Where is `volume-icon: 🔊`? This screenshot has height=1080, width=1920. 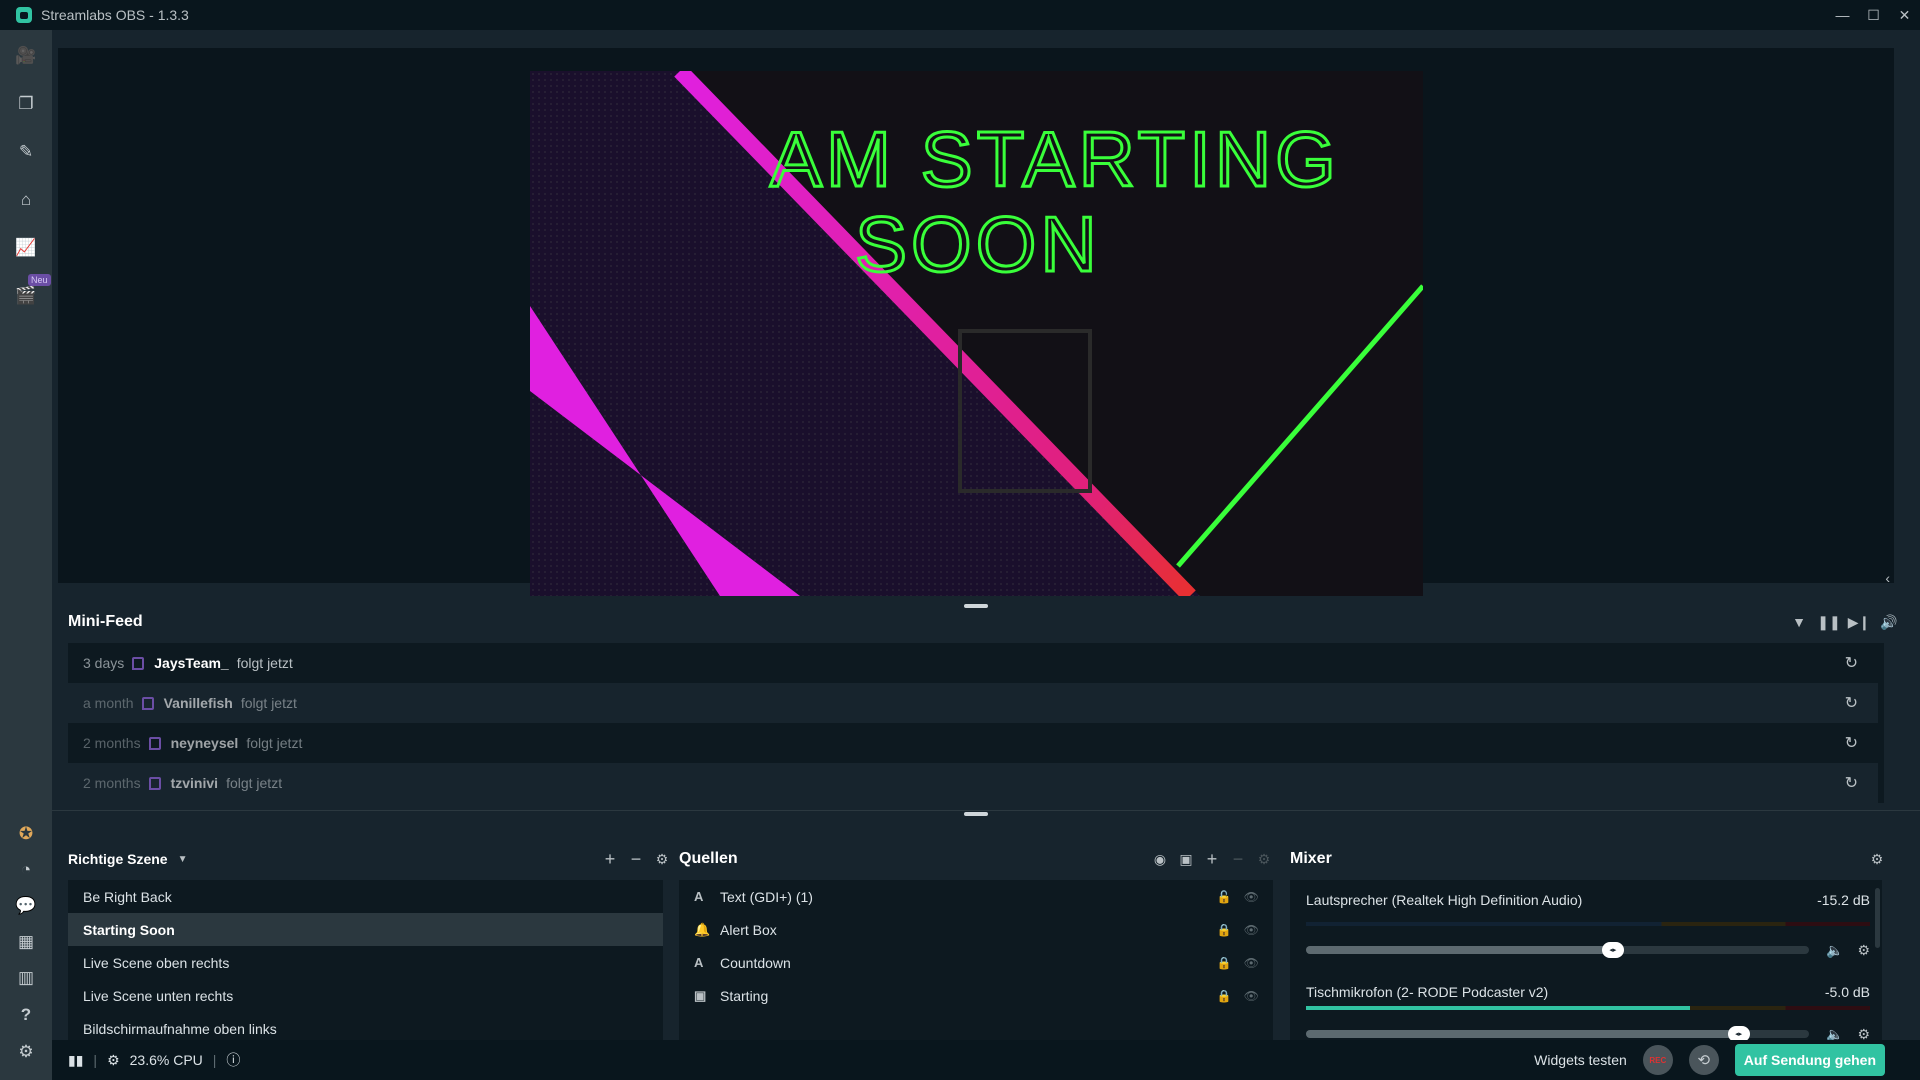
volume-icon: 🔊 is located at coordinates (1889, 622).